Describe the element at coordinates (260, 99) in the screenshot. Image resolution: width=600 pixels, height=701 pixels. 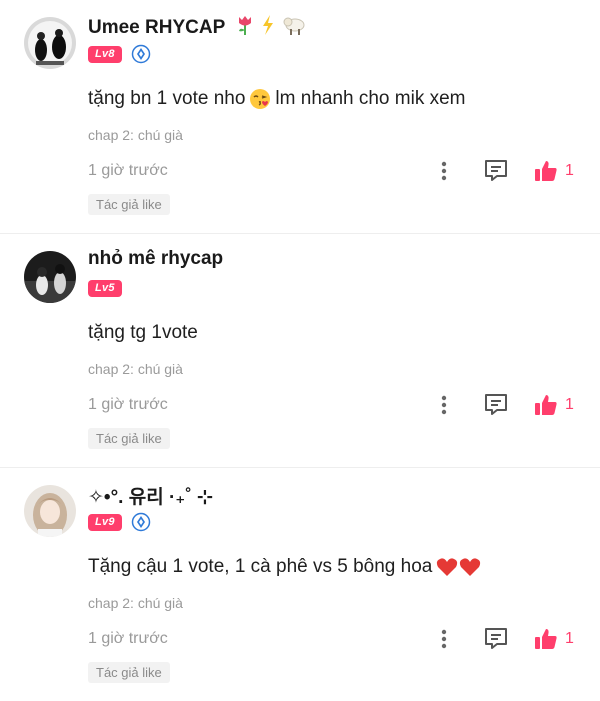
I see `kiss-face-icon` at that location.